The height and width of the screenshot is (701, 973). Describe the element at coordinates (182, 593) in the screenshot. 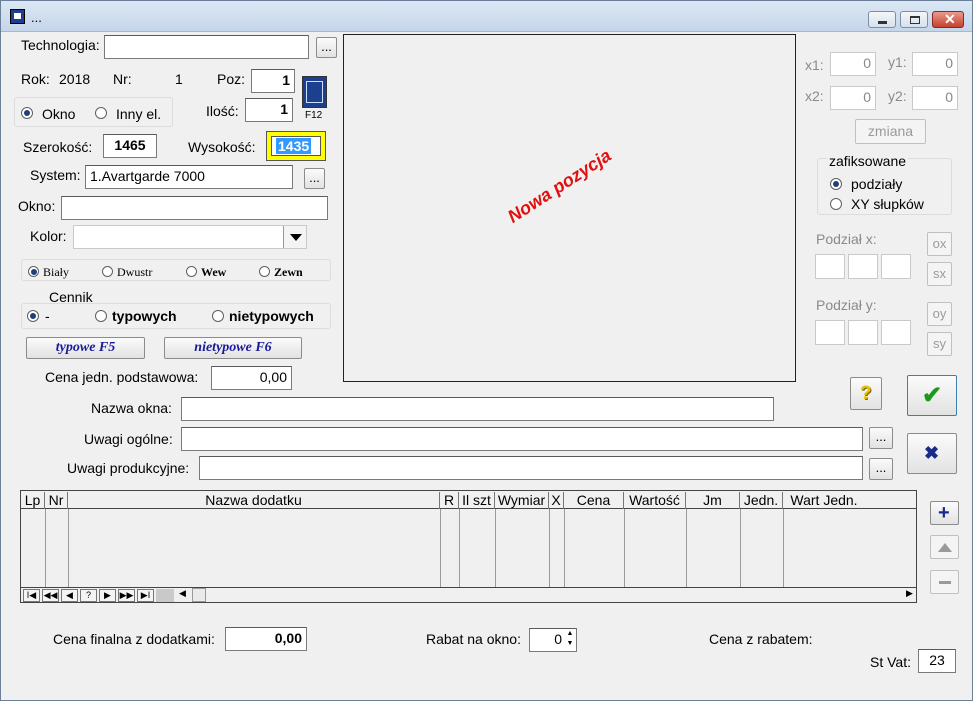

I see `scroll-left-icon: ◀` at that location.